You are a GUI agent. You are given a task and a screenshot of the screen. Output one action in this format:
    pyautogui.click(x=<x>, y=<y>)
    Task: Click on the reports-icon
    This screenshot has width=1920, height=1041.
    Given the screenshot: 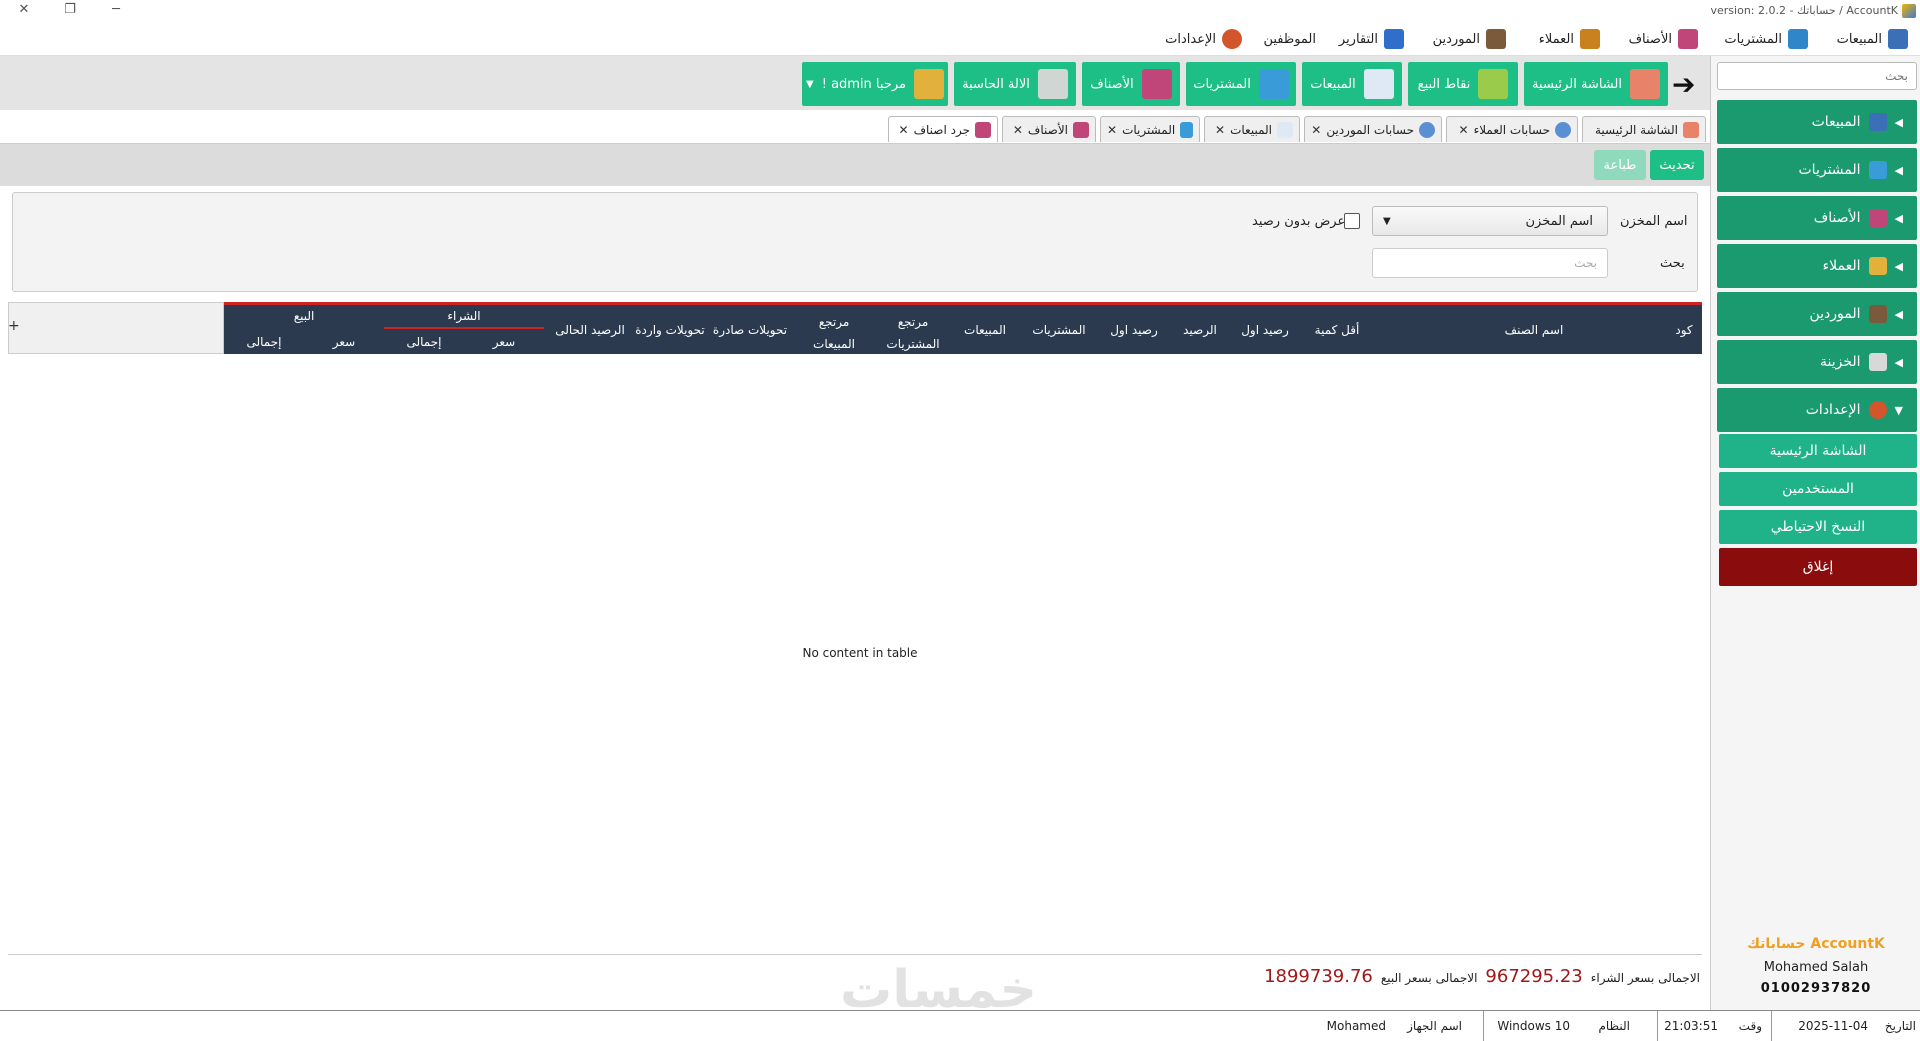 What is the action you would take?
    pyautogui.click(x=1394, y=39)
    